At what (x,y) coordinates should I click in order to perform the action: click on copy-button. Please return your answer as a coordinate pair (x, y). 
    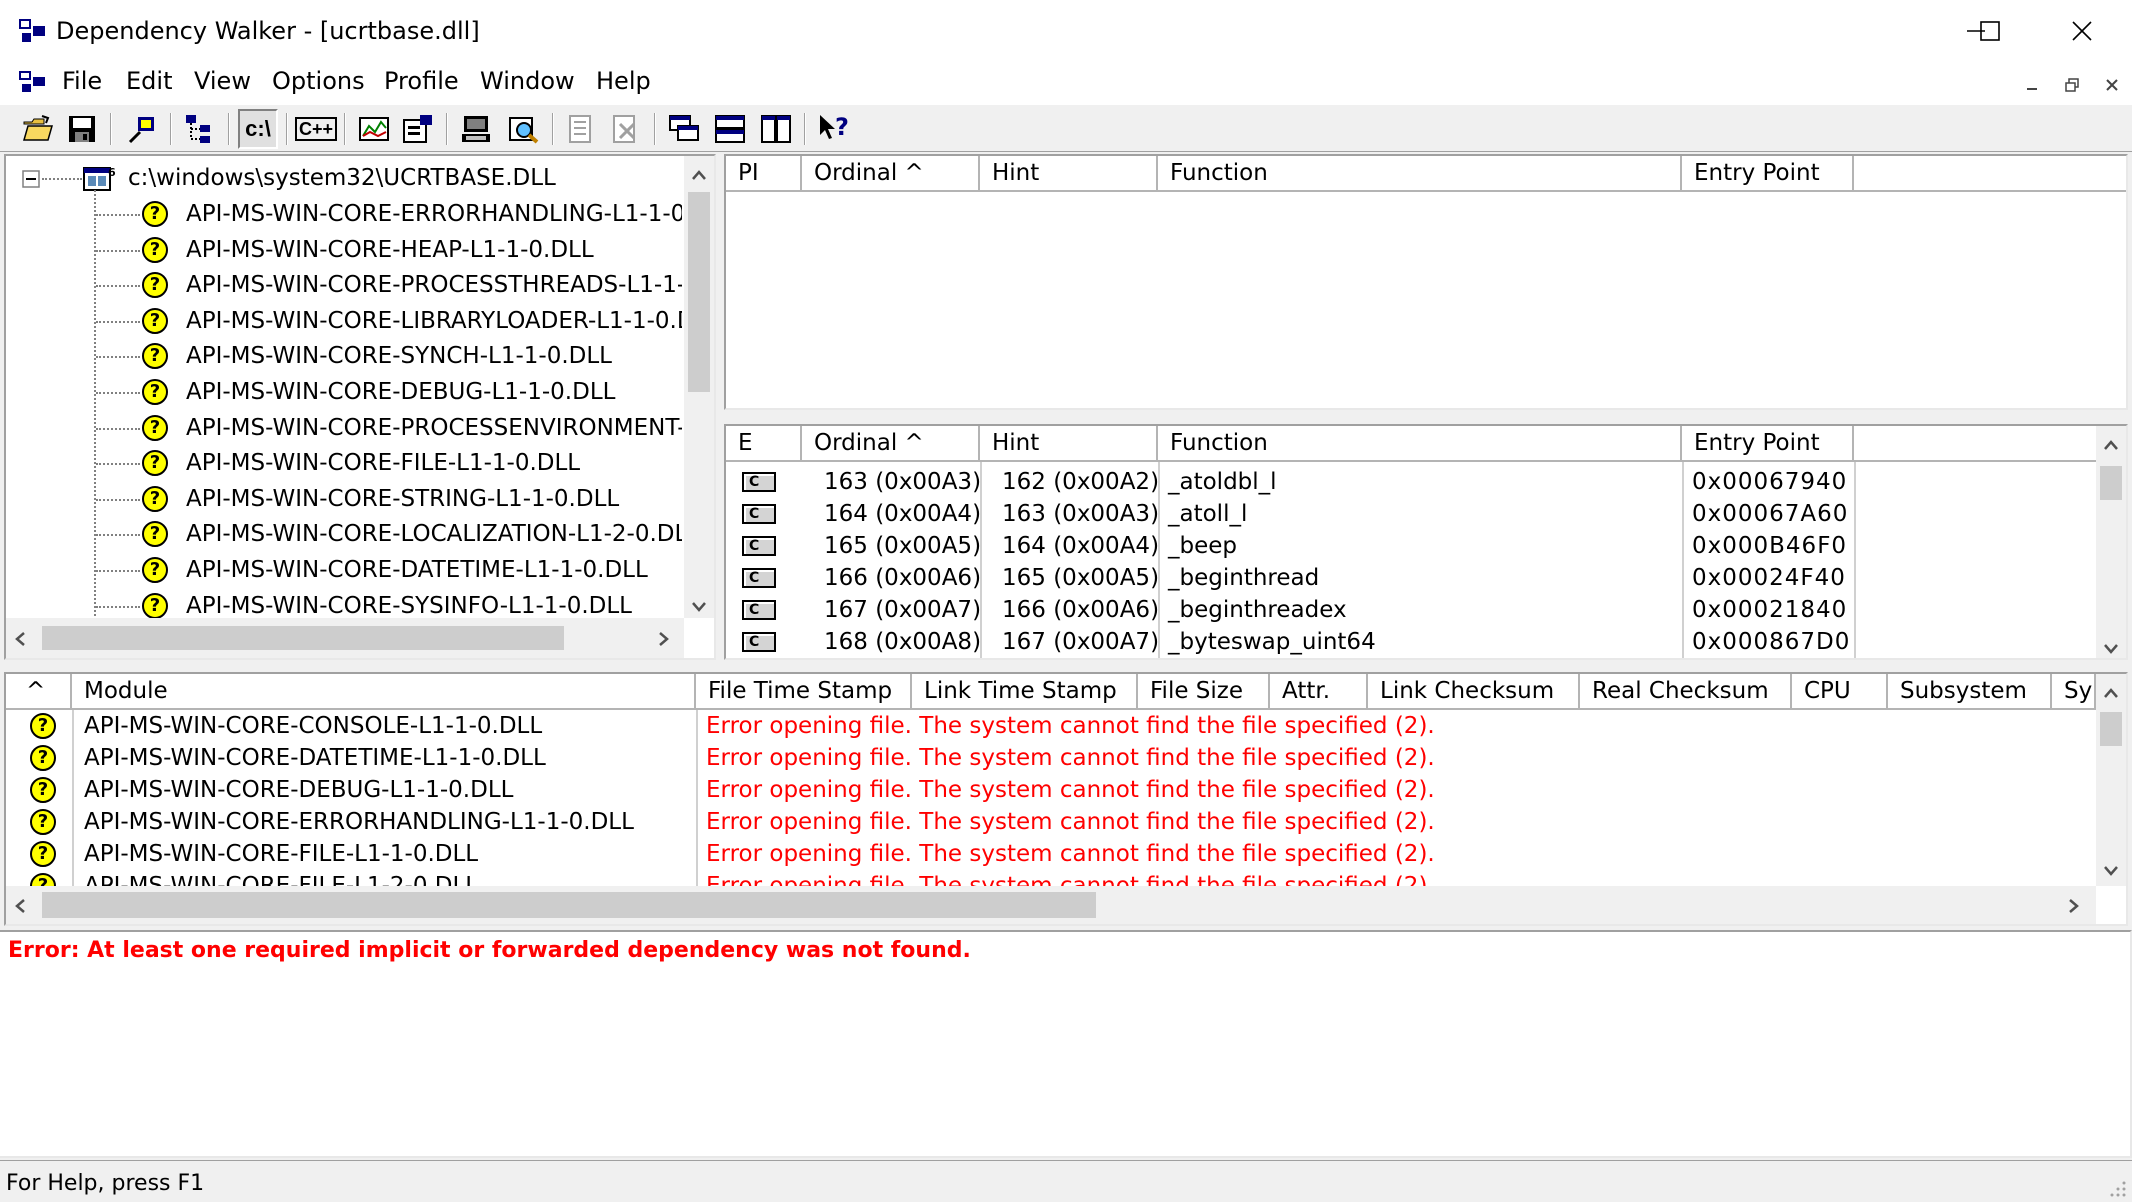
    Looking at the image, I should click on (142, 129).